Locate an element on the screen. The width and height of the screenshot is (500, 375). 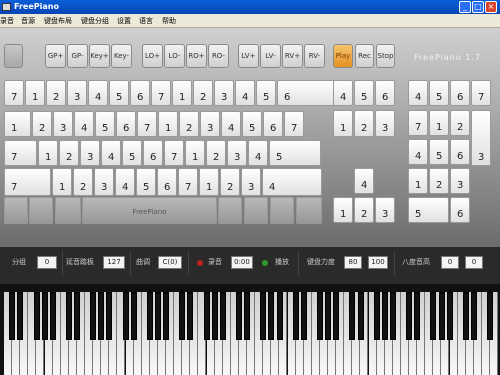
stop-button: Stop is located at coordinates (385, 56).